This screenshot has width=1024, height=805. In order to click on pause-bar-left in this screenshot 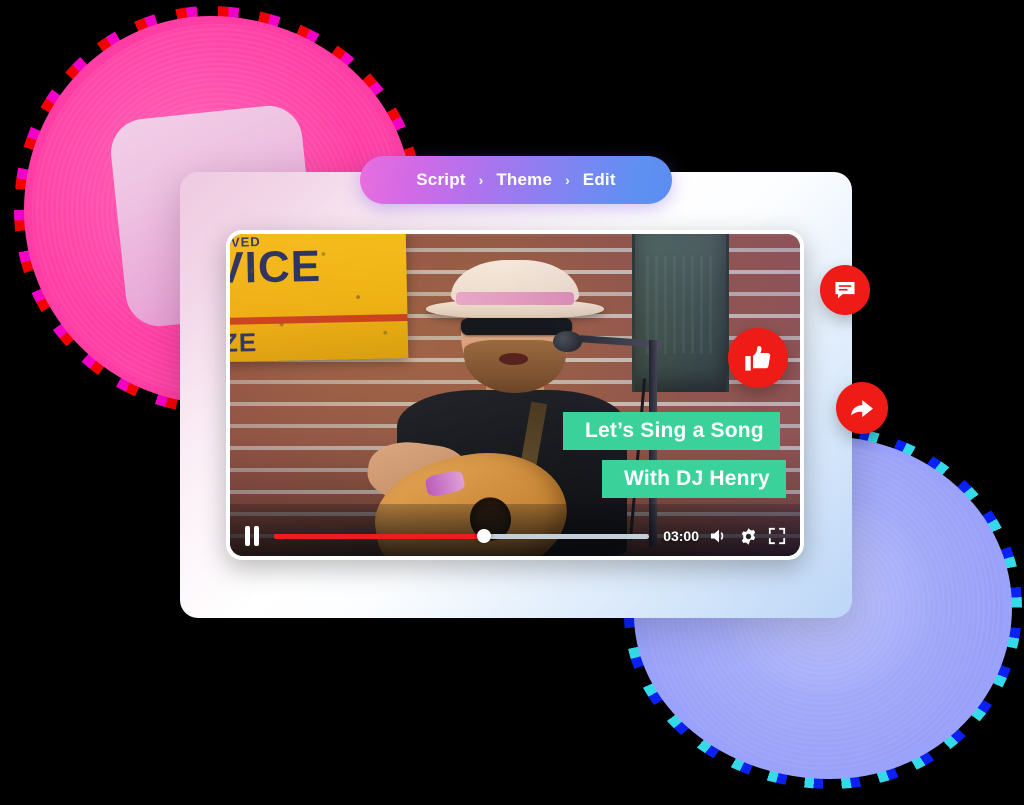, I will do `click(247, 536)`.